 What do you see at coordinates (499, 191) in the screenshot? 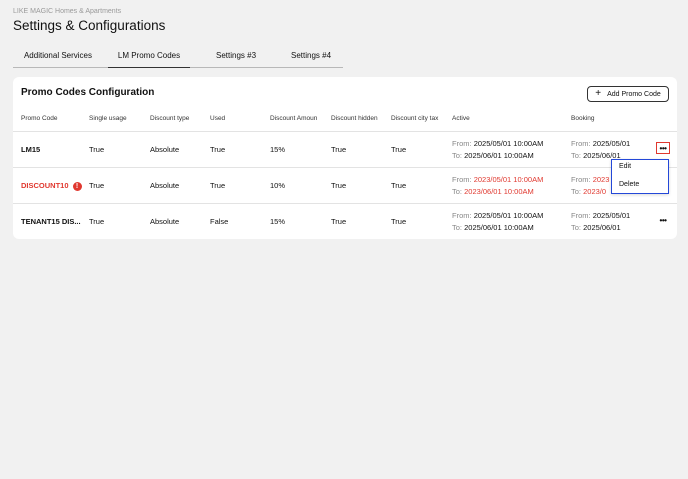
I see `active-to-value: 2023/06/01 10:00AM` at bounding box center [499, 191].